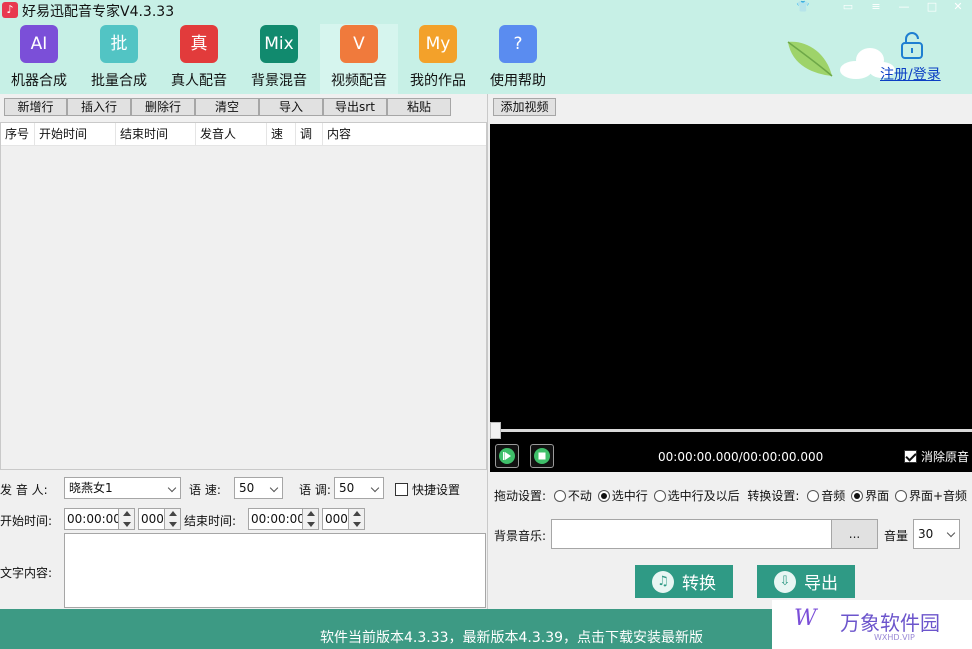  I want to click on nav-background-mix: Mix 背景混音, so click(279, 59).